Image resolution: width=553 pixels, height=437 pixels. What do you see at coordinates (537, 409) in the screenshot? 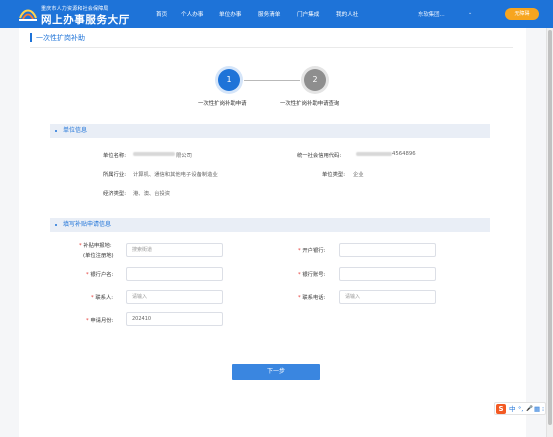
I see `keyboard-icon: ▦` at bounding box center [537, 409].